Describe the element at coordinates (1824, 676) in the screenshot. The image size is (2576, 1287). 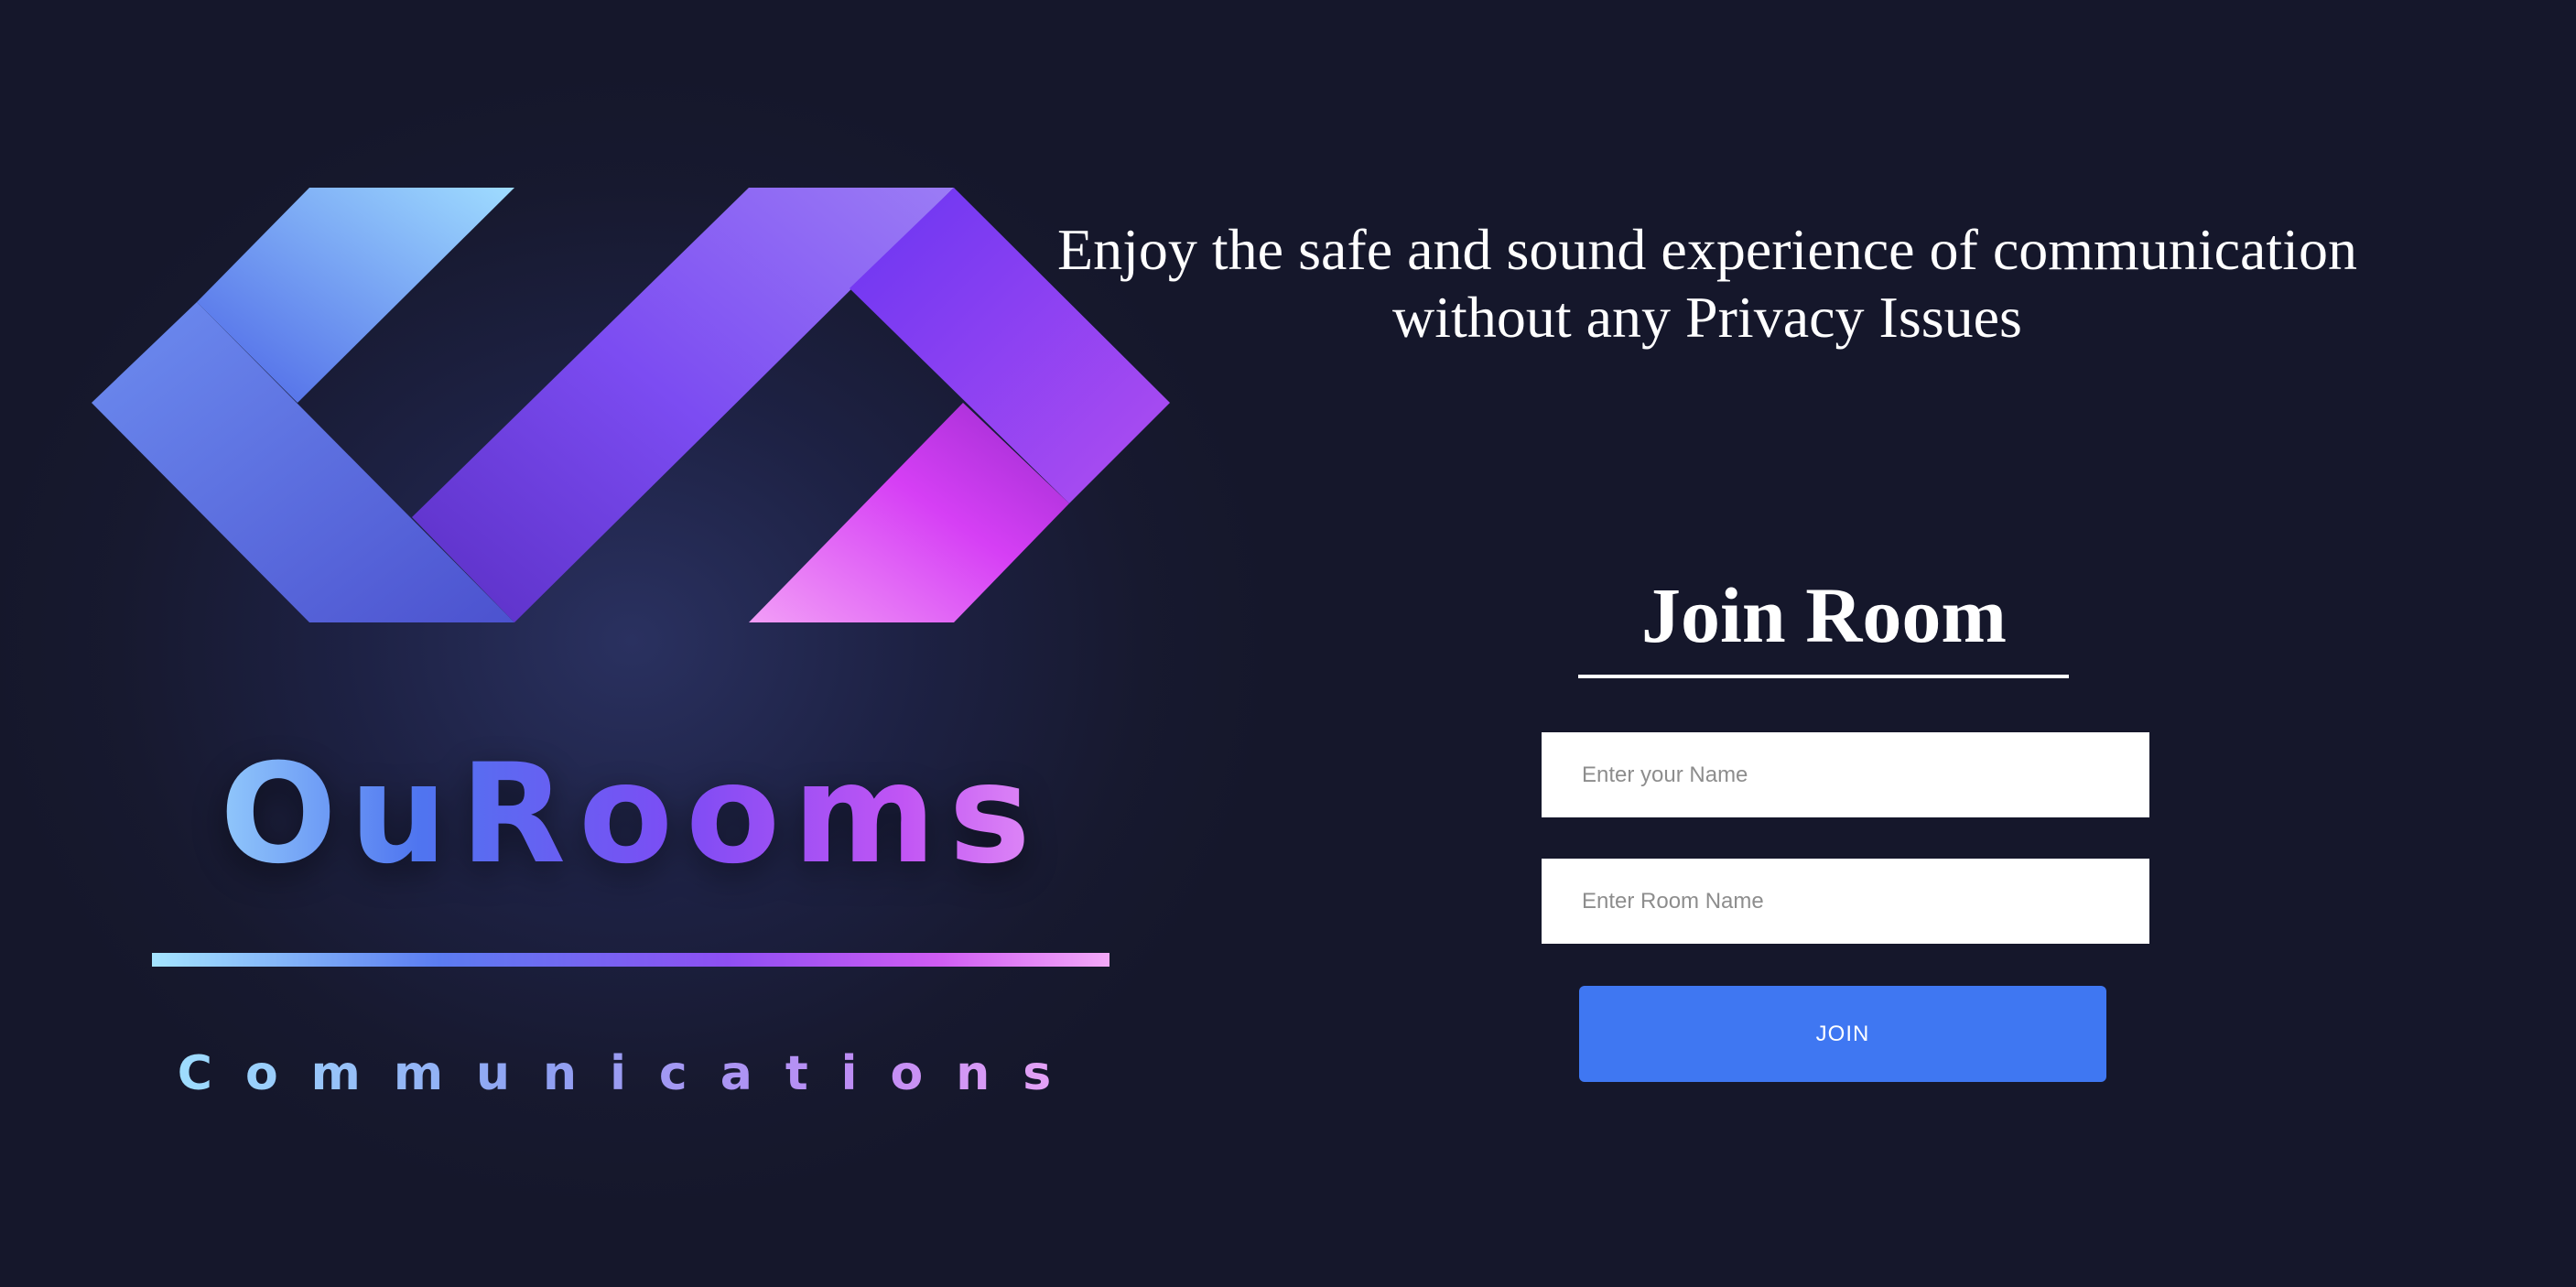
I see `join-room-title-underline` at that location.